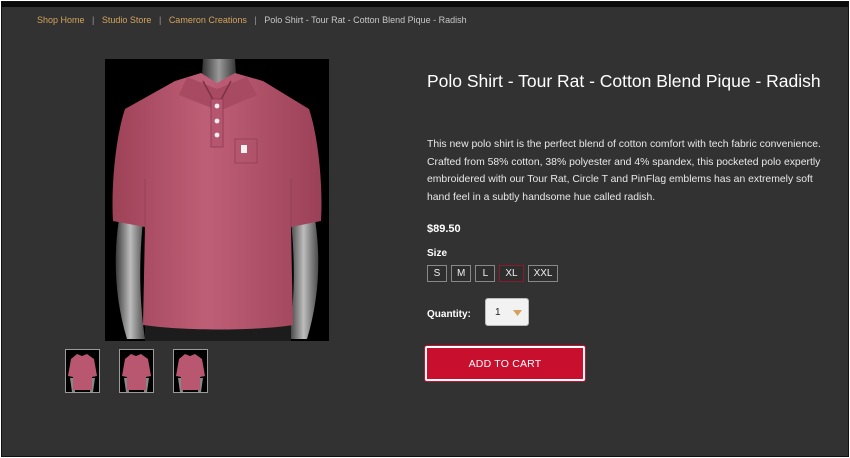  What do you see at coordinates (437, 253) in the screenshot?
I see `size-label: Size` at bounding box center [437, 253].